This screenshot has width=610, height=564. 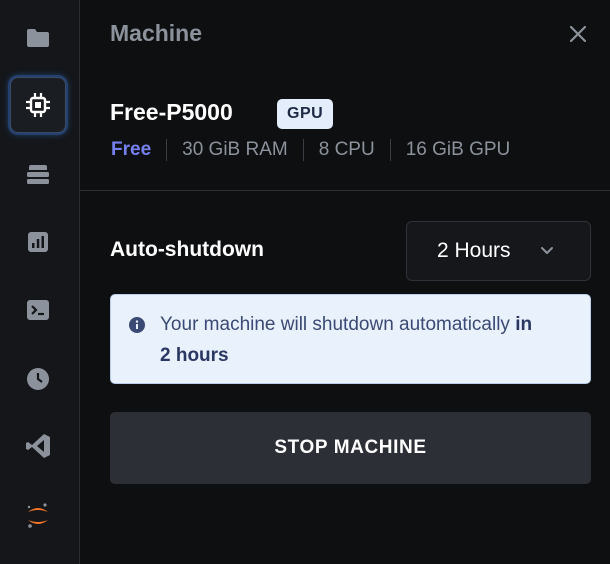 I want to click on close-icon, so click(x=578, y=34).